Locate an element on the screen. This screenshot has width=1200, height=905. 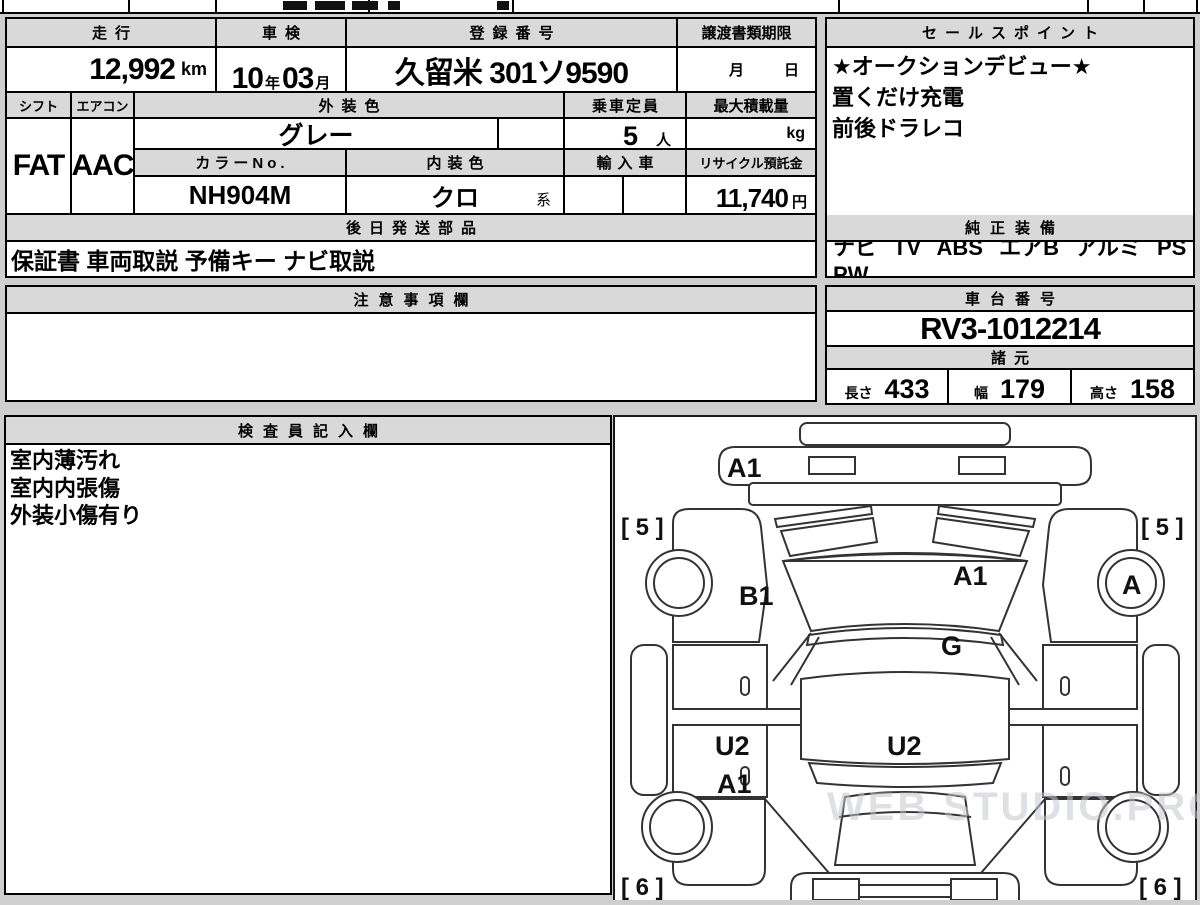
cowl-band is located at coordinates (905, 637).